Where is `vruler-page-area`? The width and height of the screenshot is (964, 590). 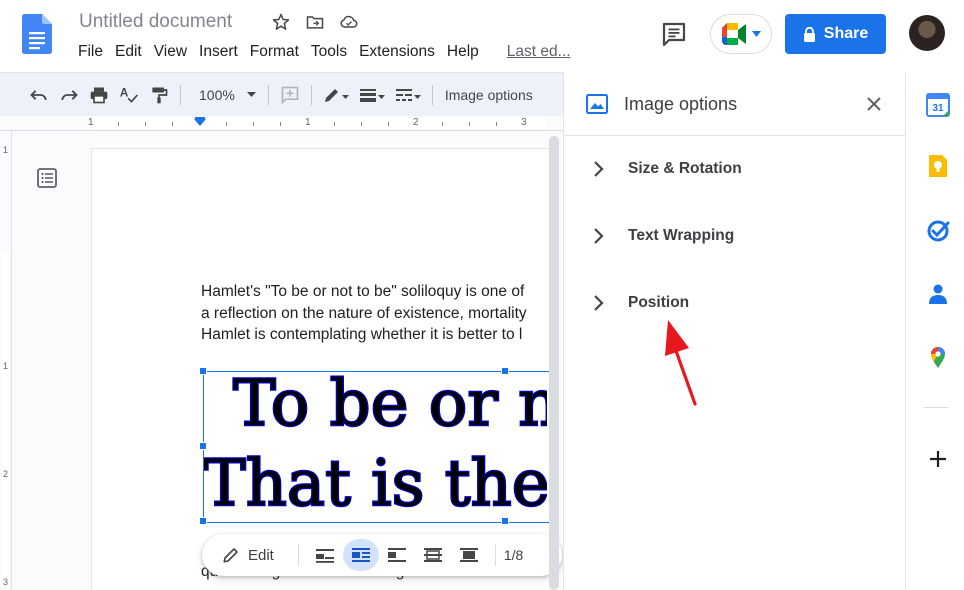 vruler-page-area is located at coordinates (6, 421).